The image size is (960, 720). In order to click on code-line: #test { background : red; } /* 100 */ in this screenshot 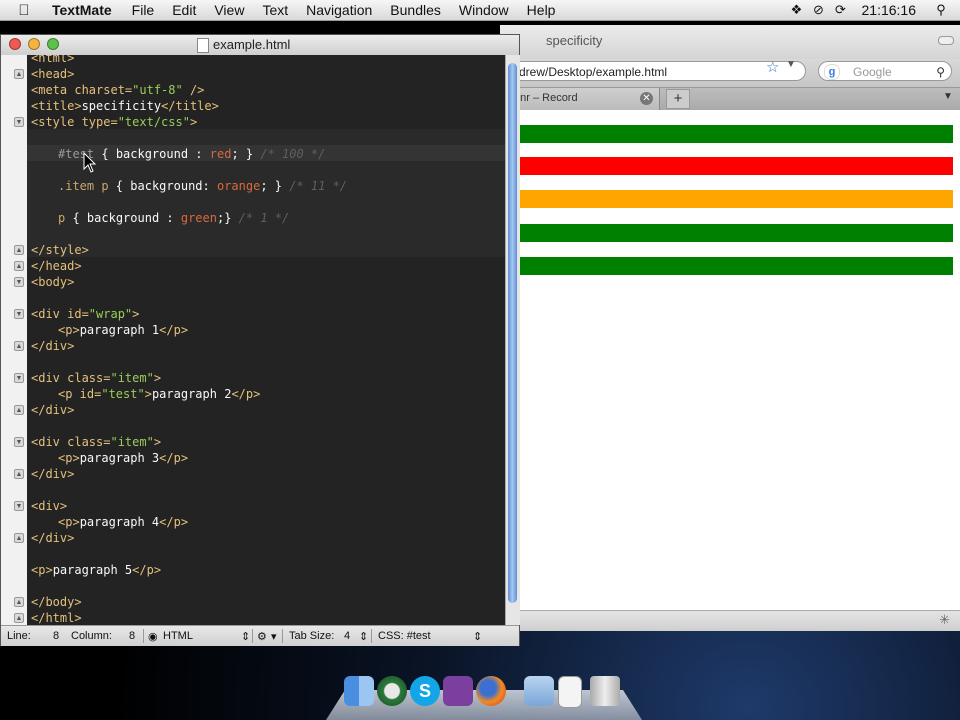, I will do `click(192, 154)`.